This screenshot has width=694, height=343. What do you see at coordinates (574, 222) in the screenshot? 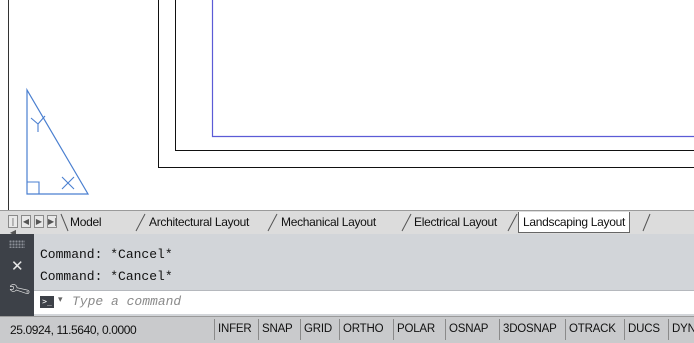
I see `tab-landscaping-layout: Landscaping Layout` at bounding box center [574, 222].